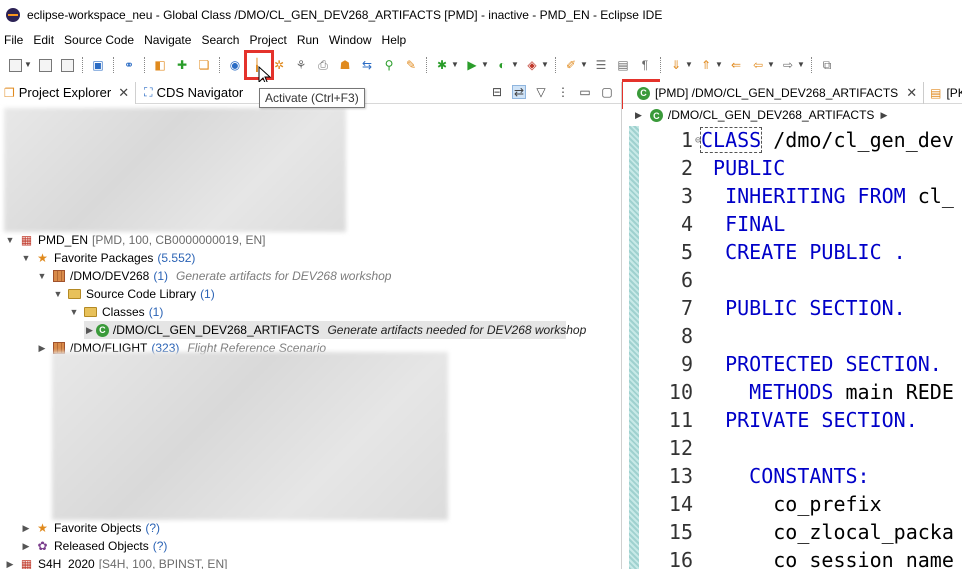 This screenshot has width=962, height=569. What do you see at coordinates (671, 336) in the screenshot?
I see `code-line: 8` at bounding box center [671, 336].